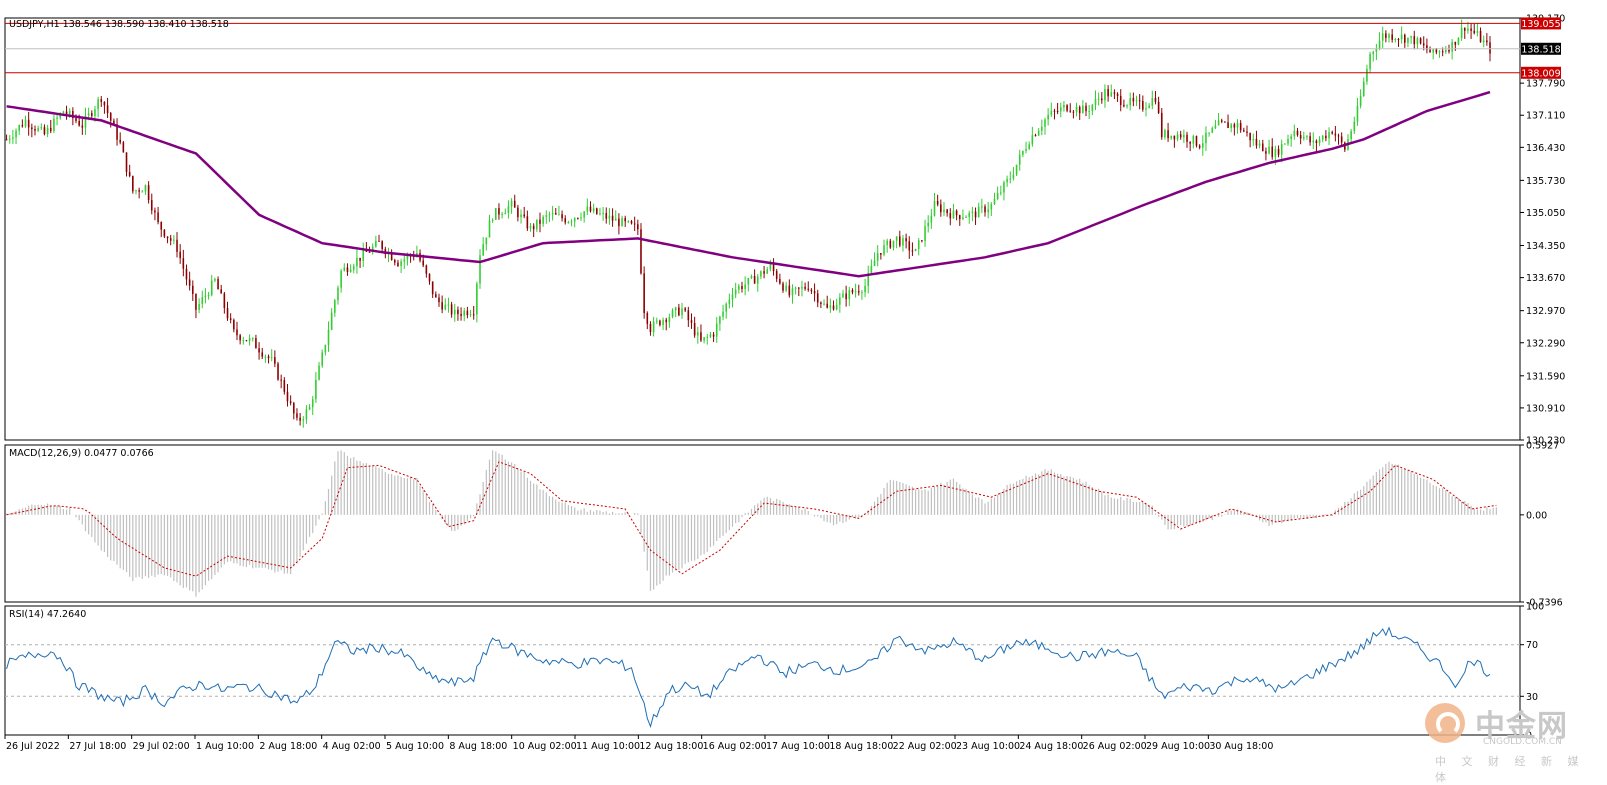 Image resolution: width=1607 pixels, height=785 pixels. I want to click on macd-title: MACD(12,26,9) 0.0477 0.0766, so click(81, 453).